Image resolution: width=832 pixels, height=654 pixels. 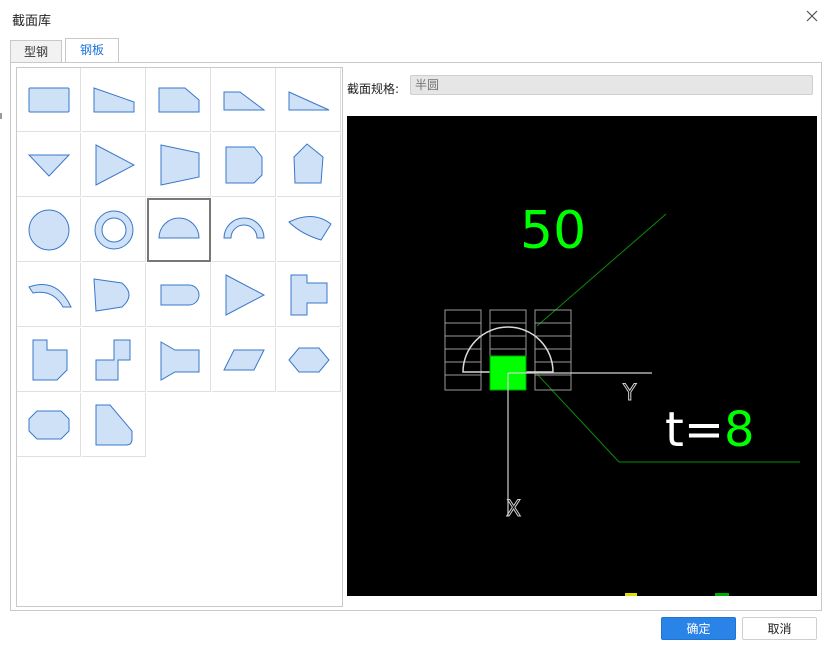 I want to click on thickness-prefix: t=, so click(x=694, y=430).